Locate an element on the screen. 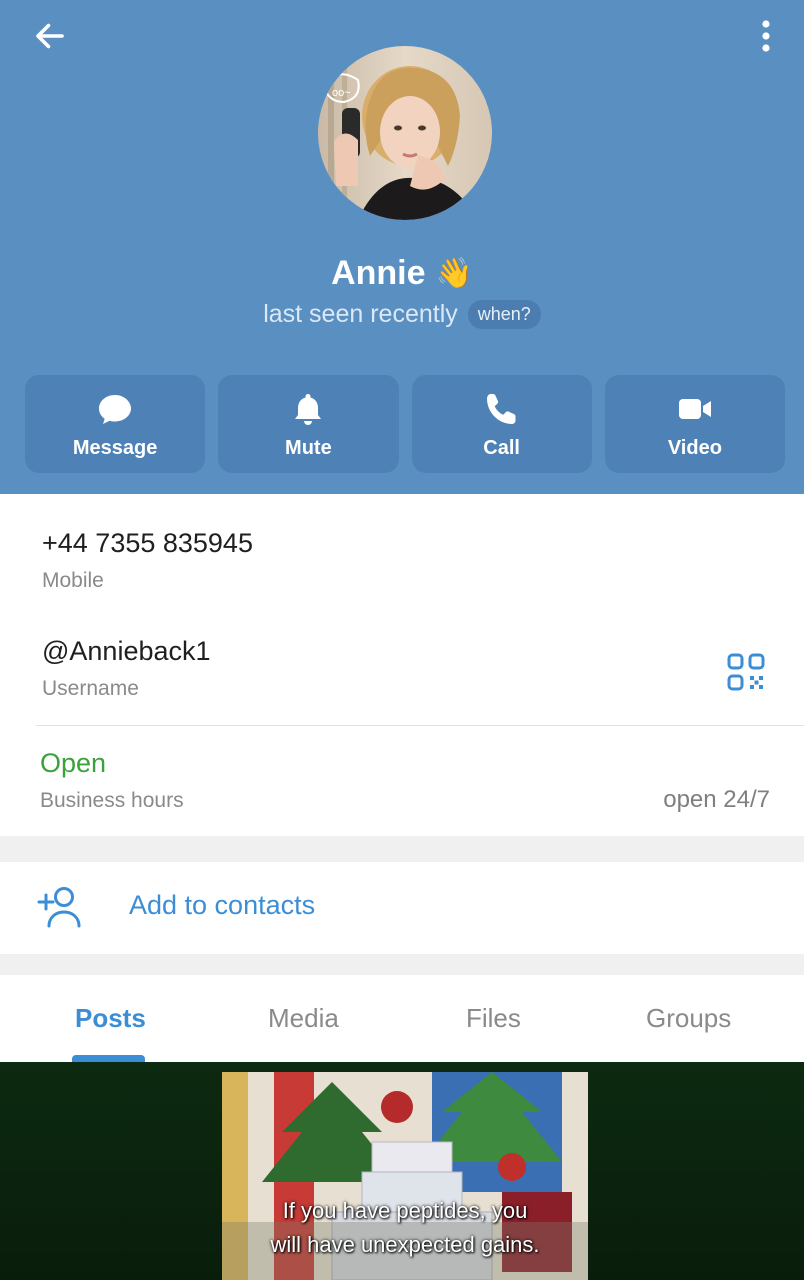 This screenshot has width=804, height=1280. avatar: oo~ is located at coordinates (405, 133).